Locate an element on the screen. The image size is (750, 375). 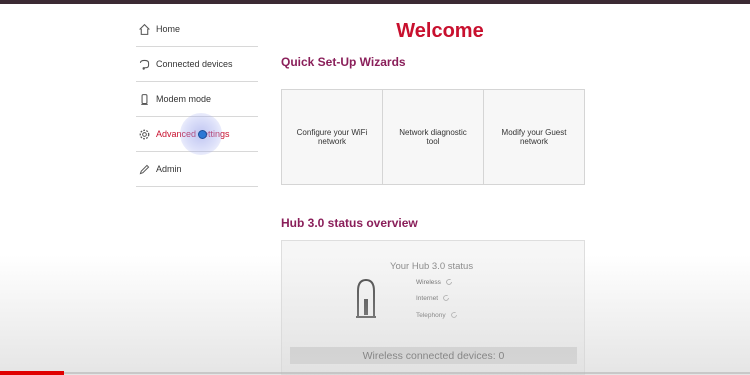
sidebar-item-home: Home is located at coordinates (197, 29).